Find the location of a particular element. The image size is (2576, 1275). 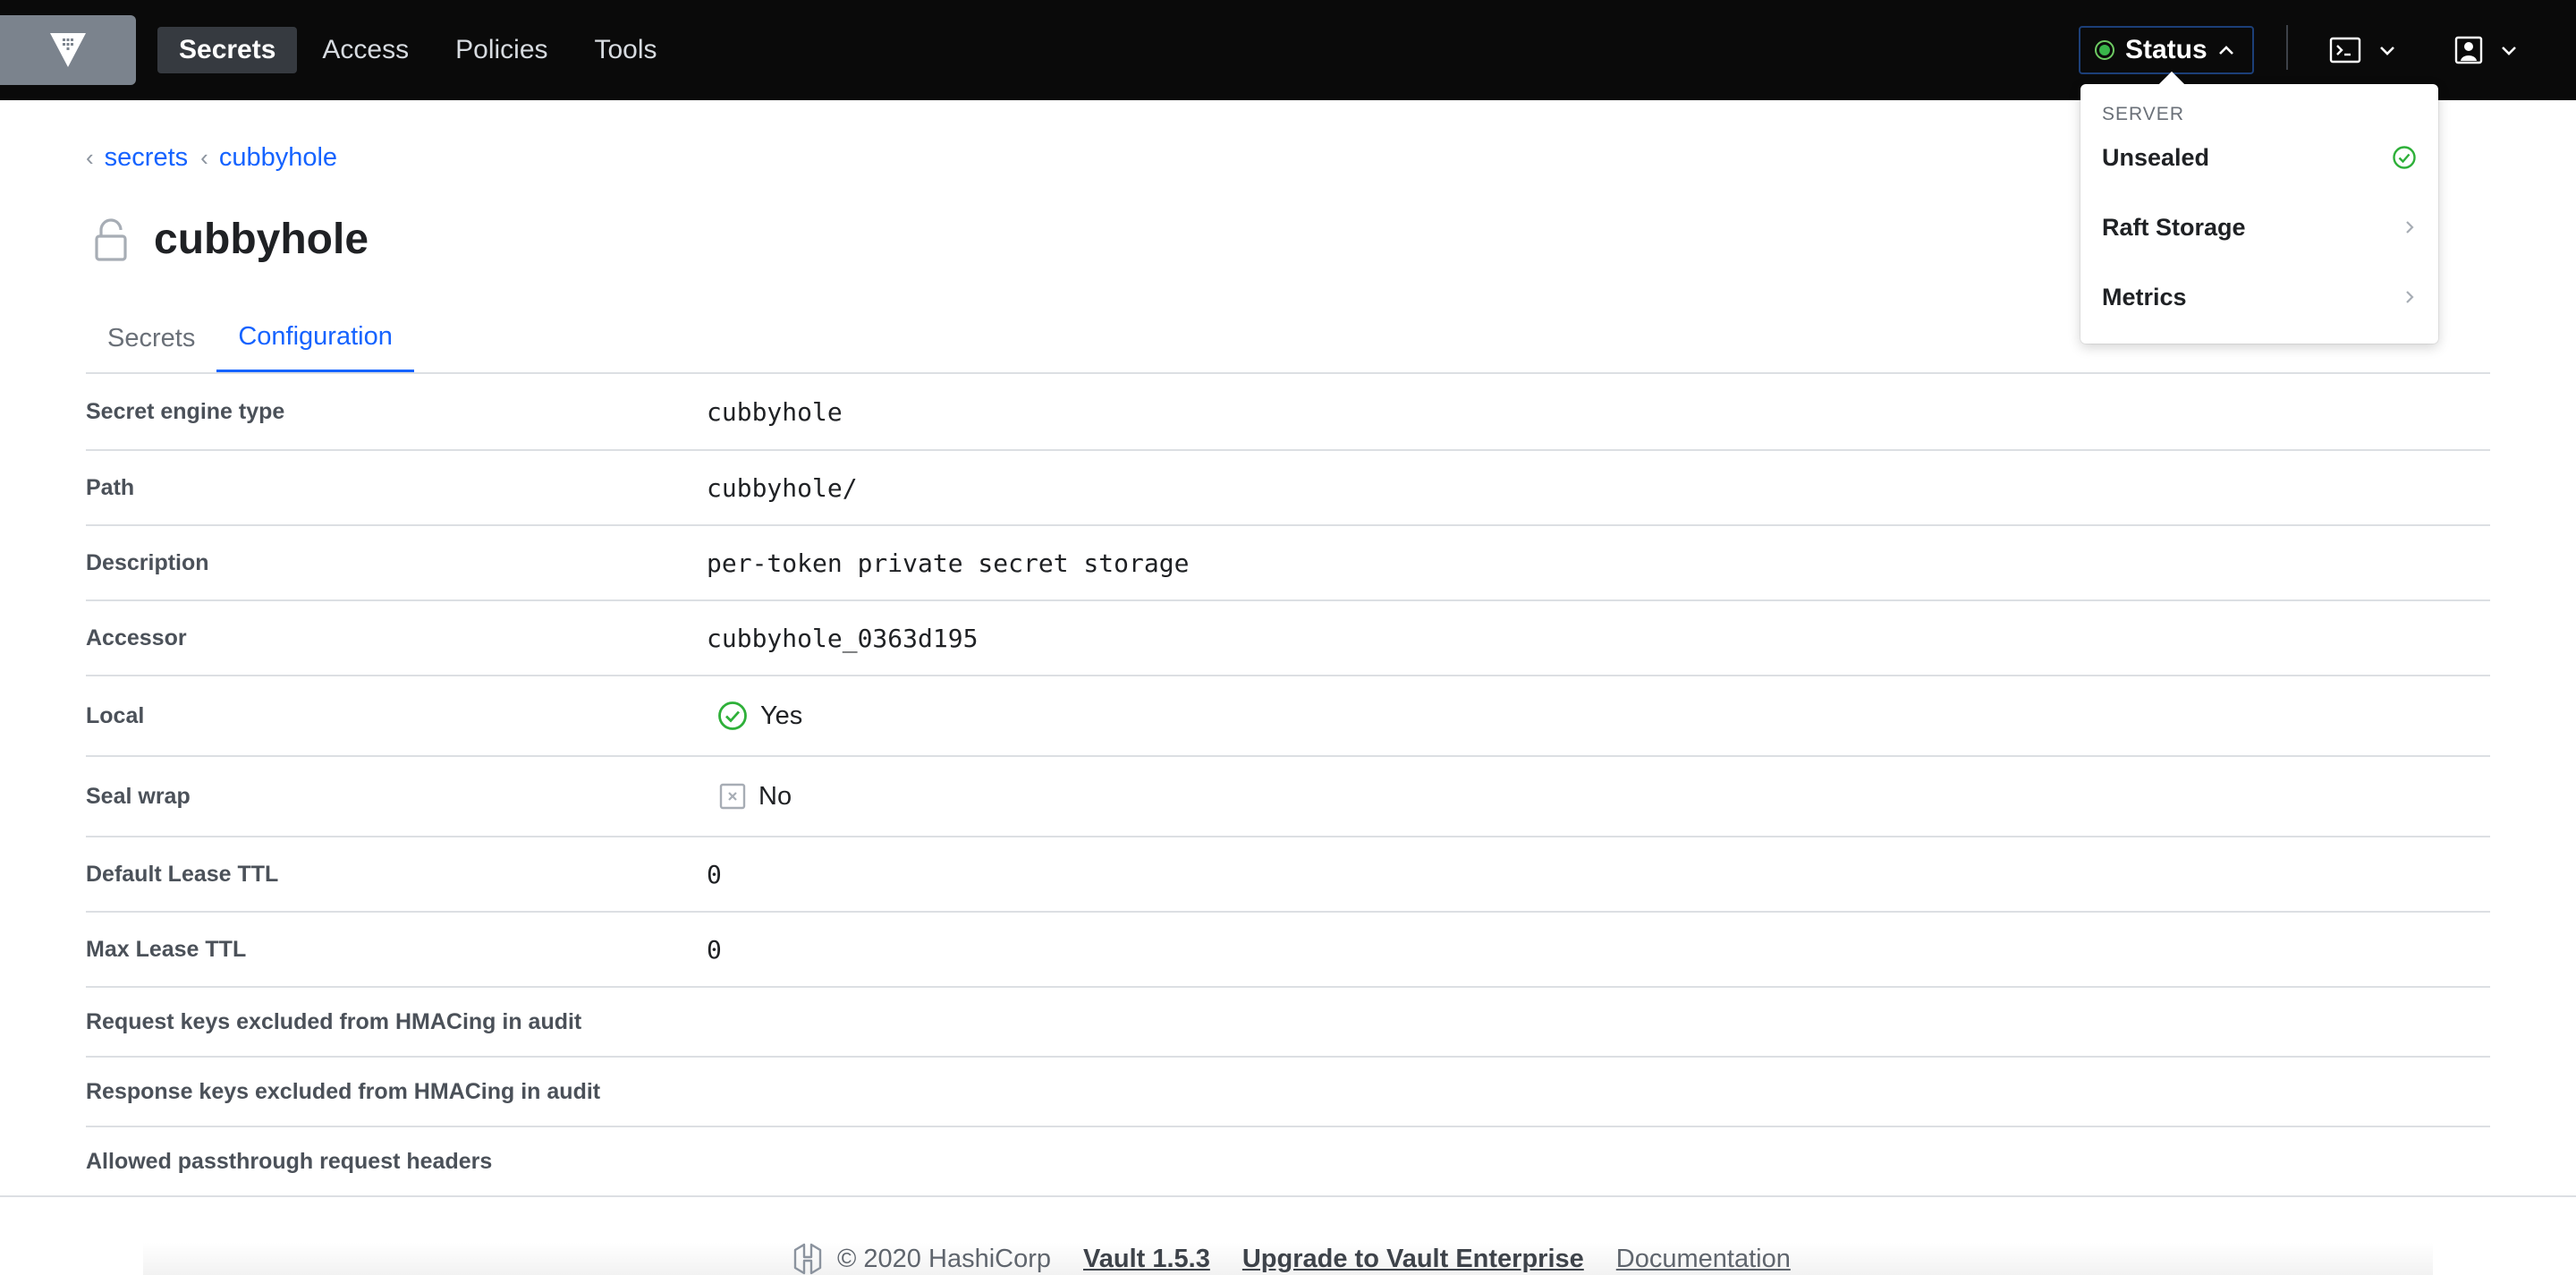

row-label: Default Lease TTL is located at coordinates (182, 874).